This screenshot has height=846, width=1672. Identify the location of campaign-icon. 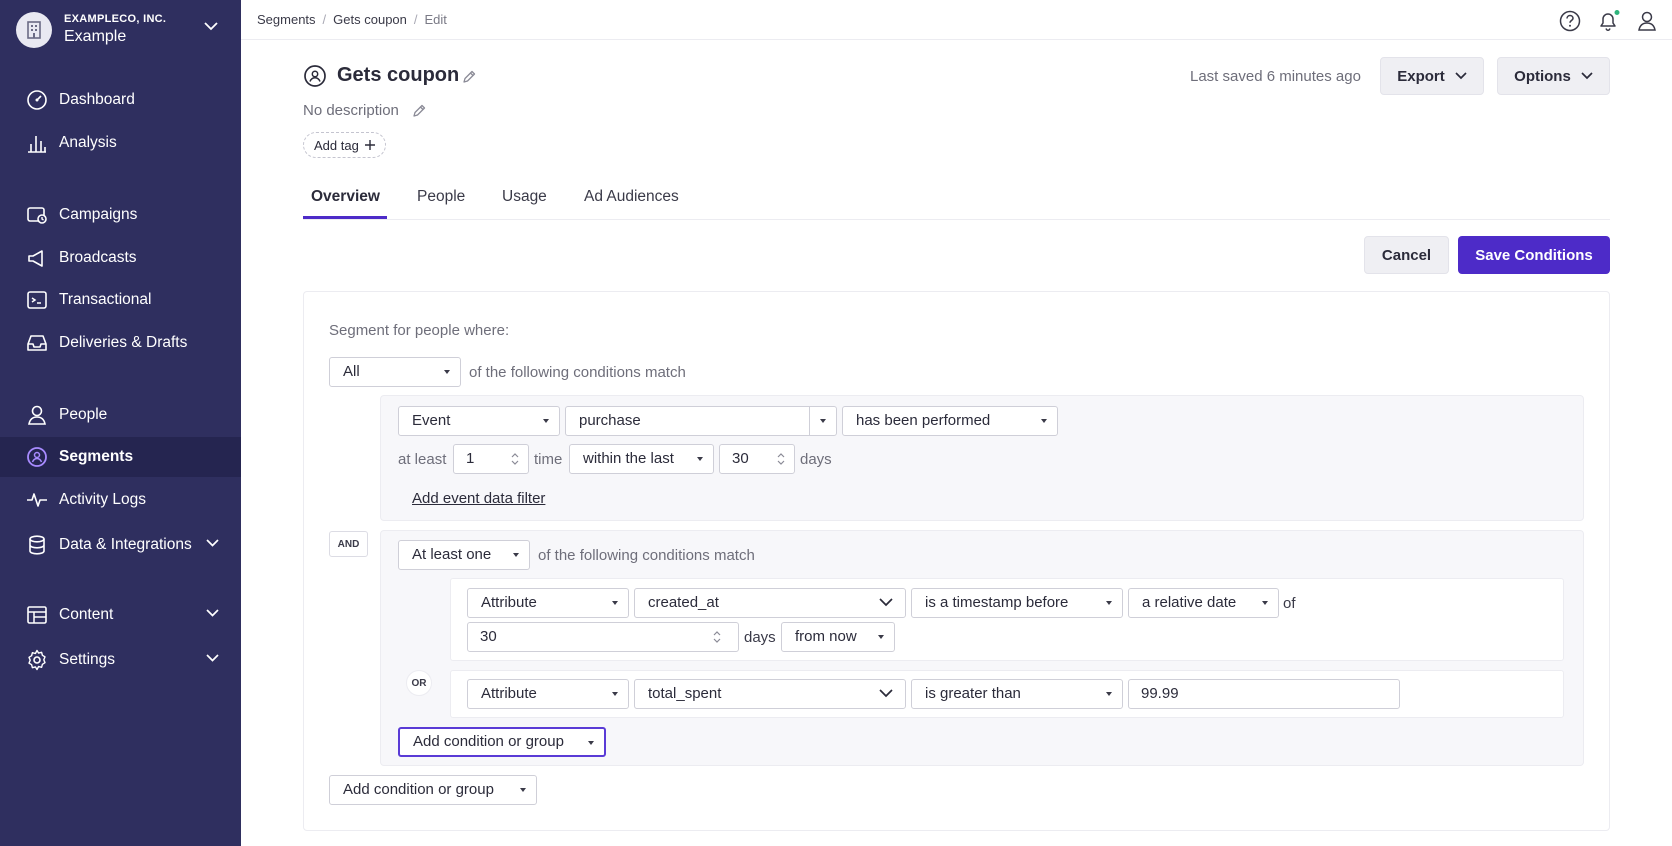
(37, 215).